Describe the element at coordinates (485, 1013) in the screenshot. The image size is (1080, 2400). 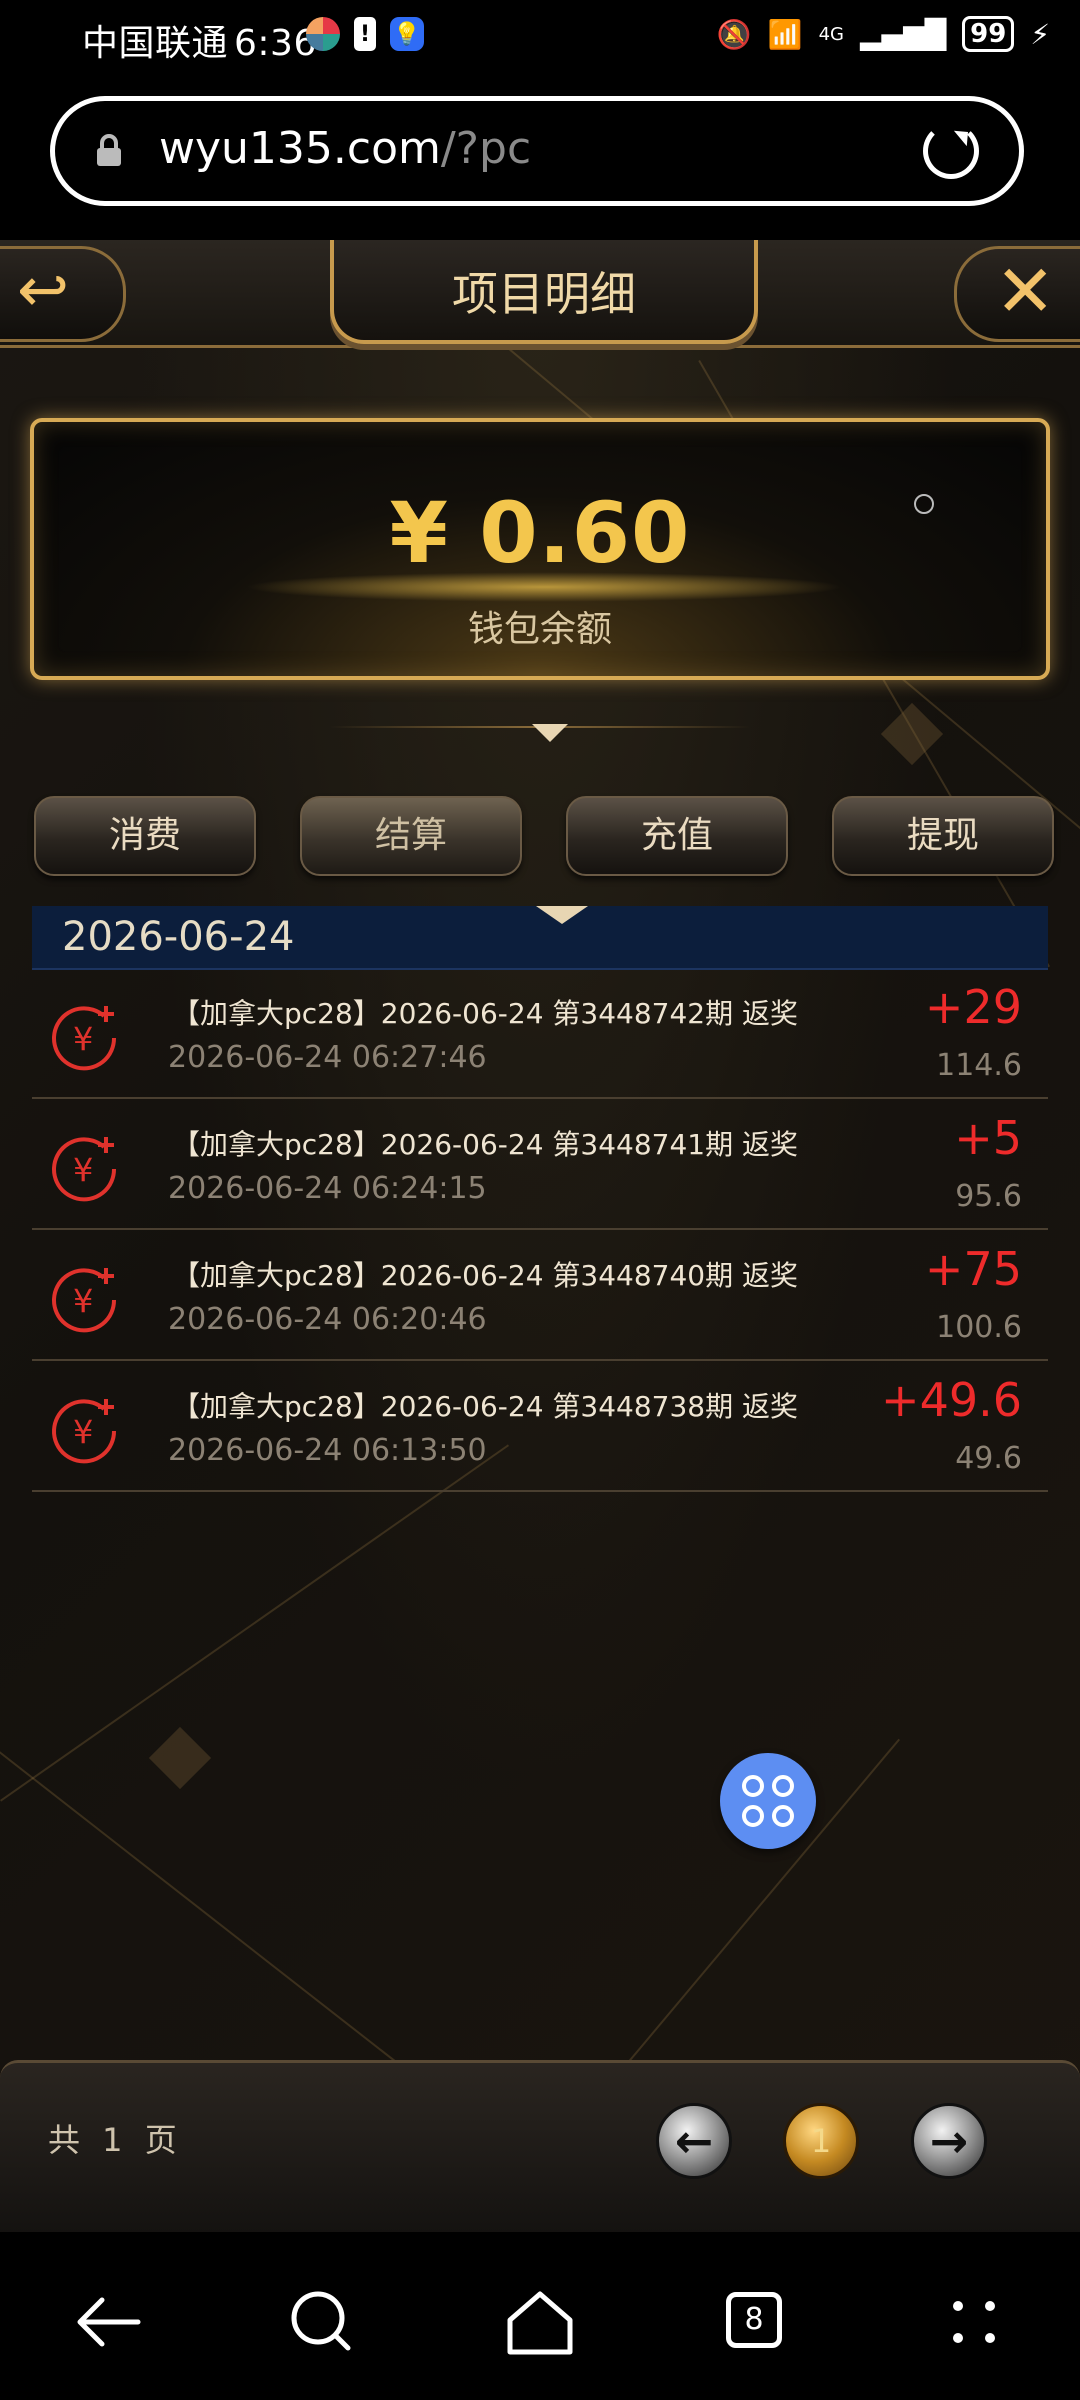
I see `record-title: 【加拿大pc28】2026-06-24 第3448742期 返奖` at that location.